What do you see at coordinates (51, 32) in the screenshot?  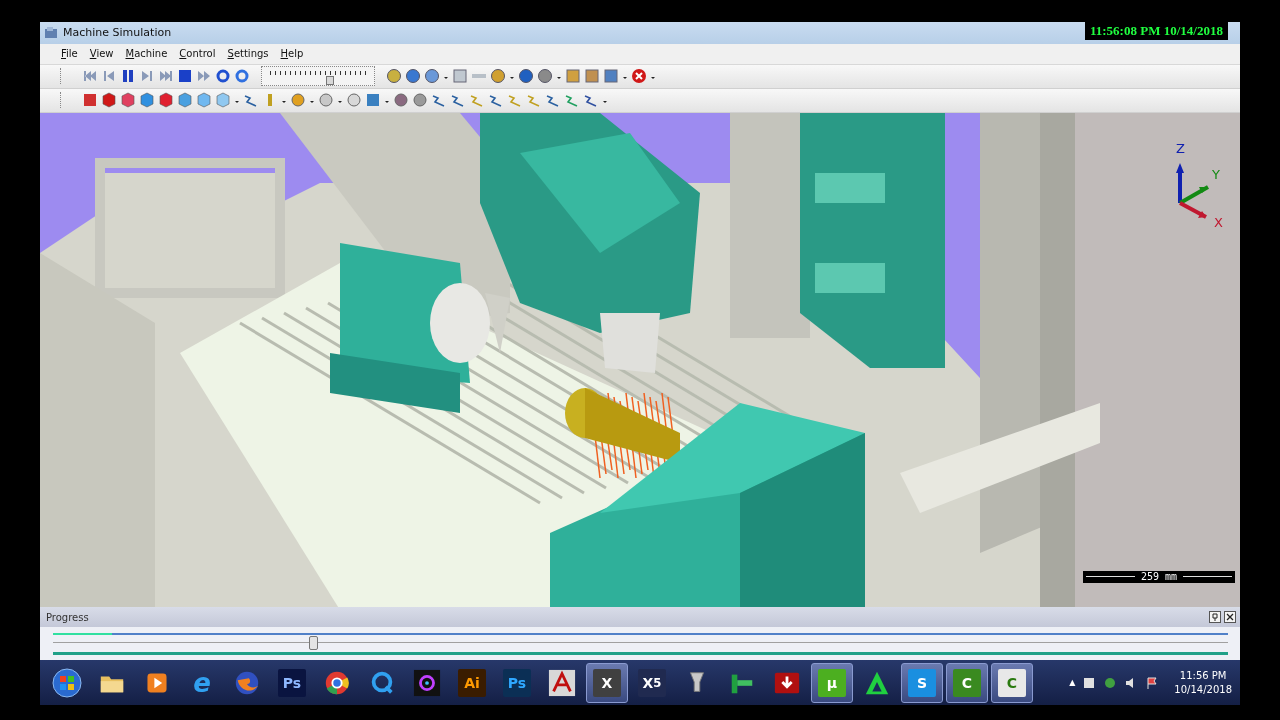 I see `app-icon` at bounding box center [51, 32].